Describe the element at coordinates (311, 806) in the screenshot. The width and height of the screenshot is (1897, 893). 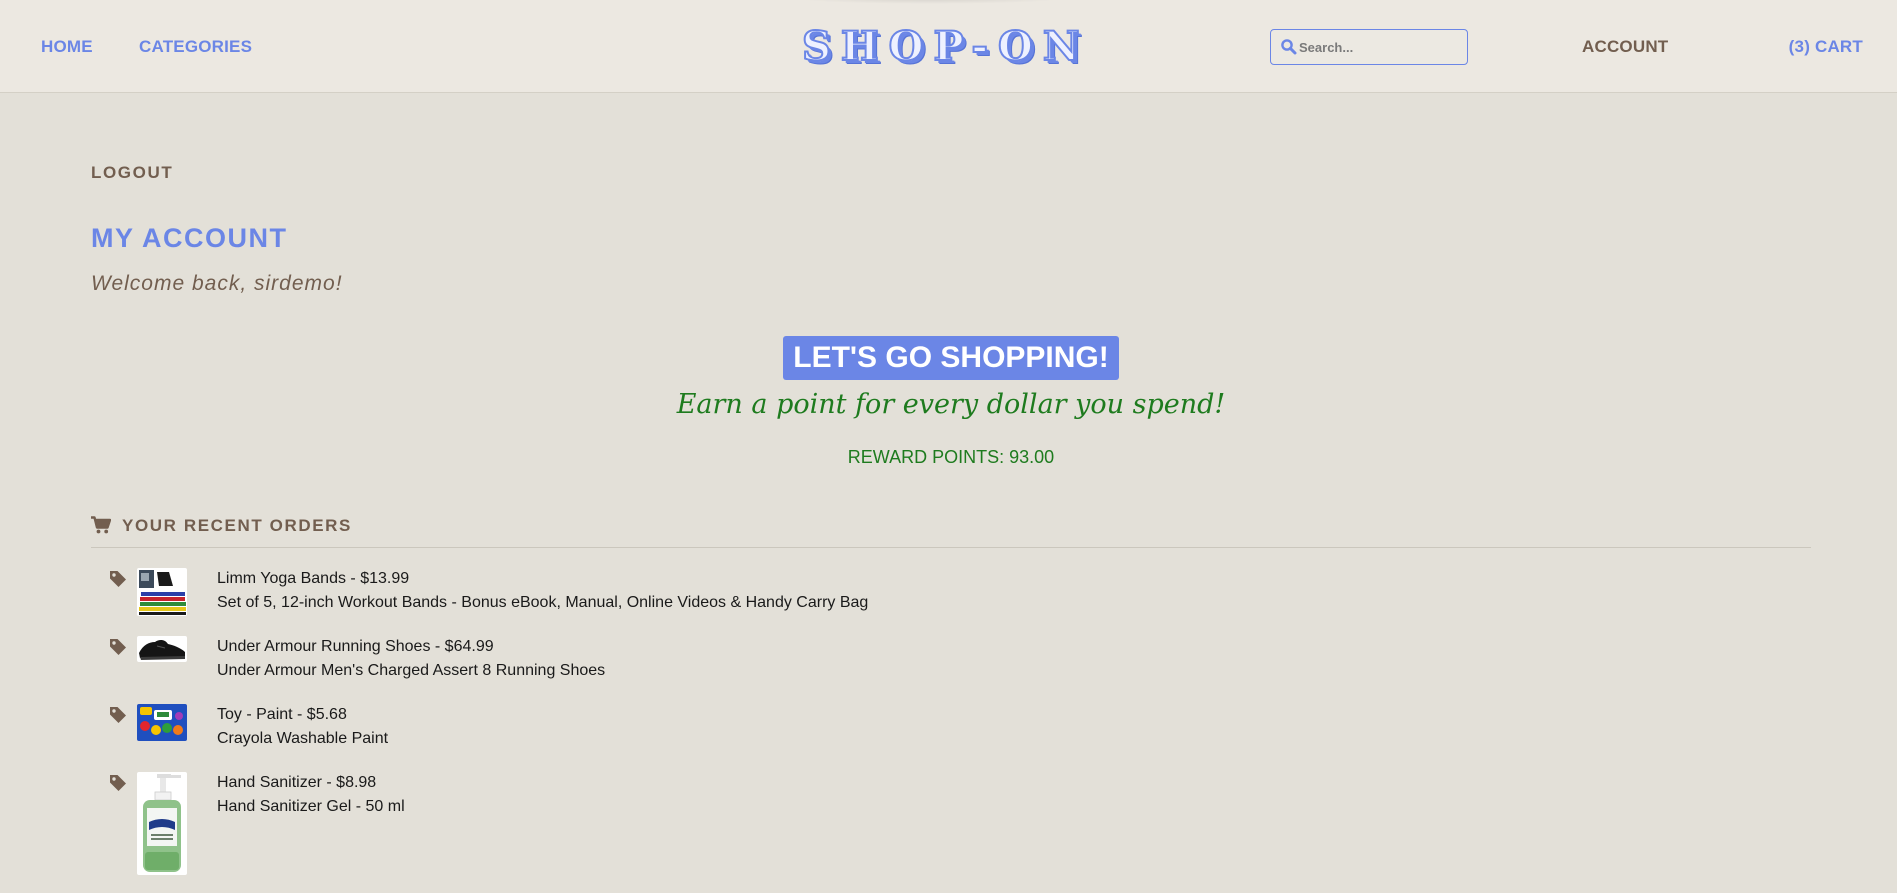
I see `order-description: Hand Sanitizer Gel - 50 ml` at that location.